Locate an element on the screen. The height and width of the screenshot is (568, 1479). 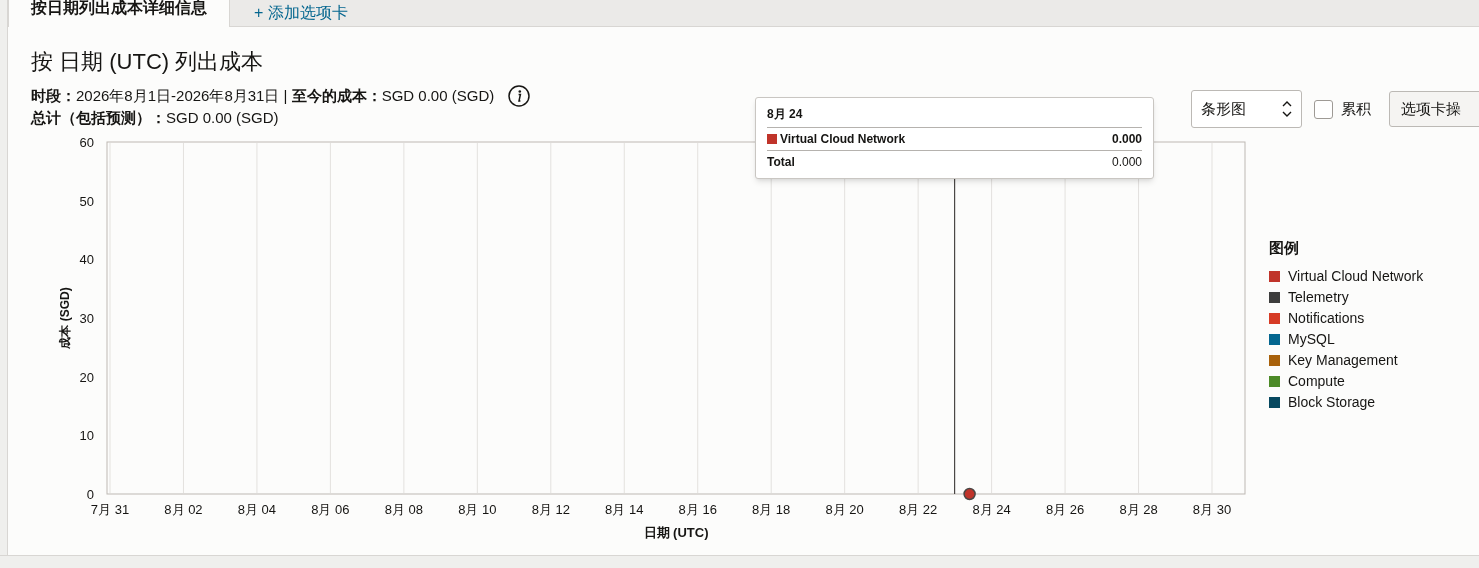
y-tick-label: 10 is located at coordinates (86, 436).